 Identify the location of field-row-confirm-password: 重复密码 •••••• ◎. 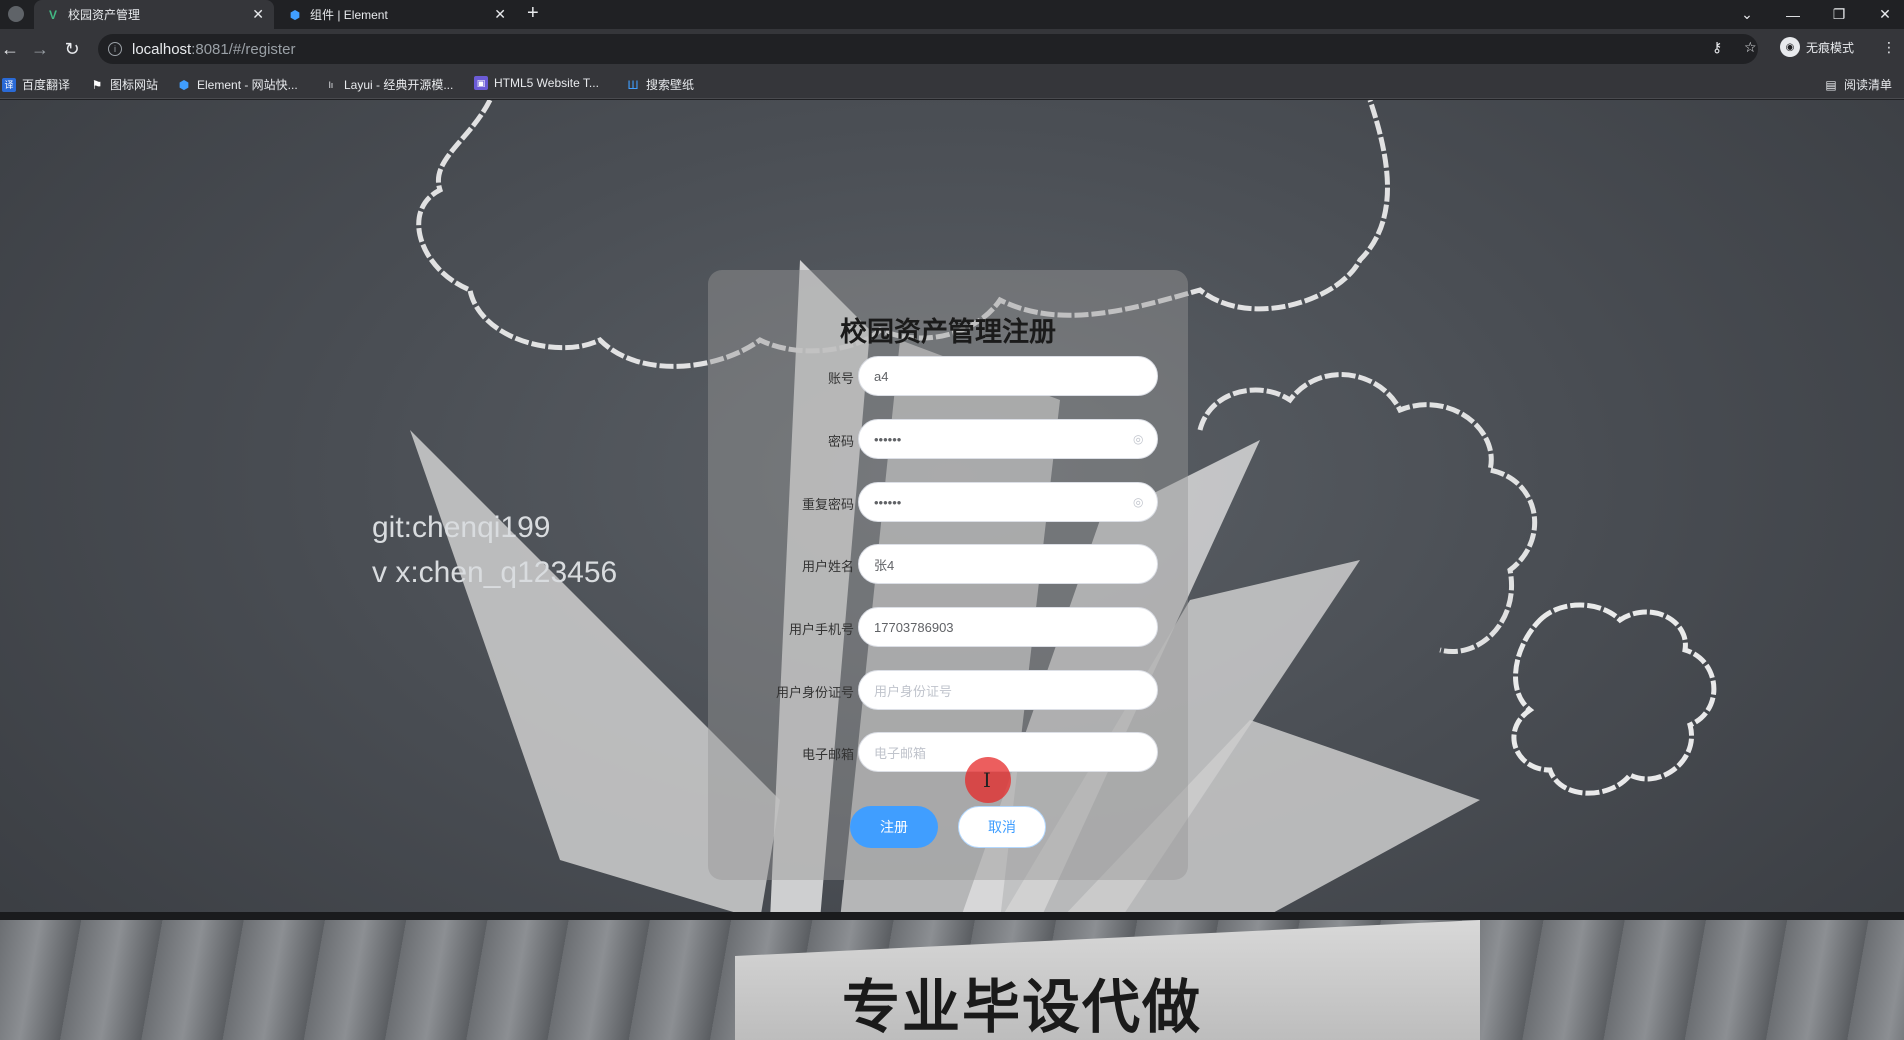
(948, 502).